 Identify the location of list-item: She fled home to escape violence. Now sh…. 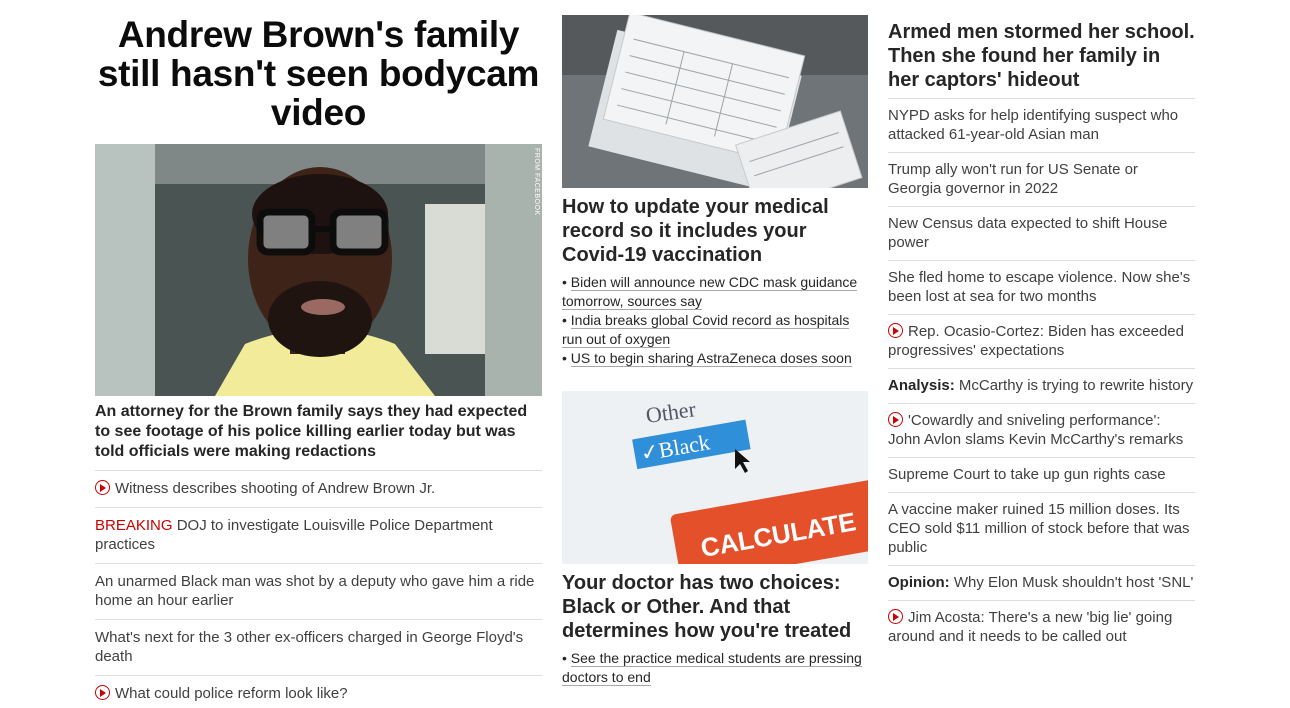
(1041, 288).